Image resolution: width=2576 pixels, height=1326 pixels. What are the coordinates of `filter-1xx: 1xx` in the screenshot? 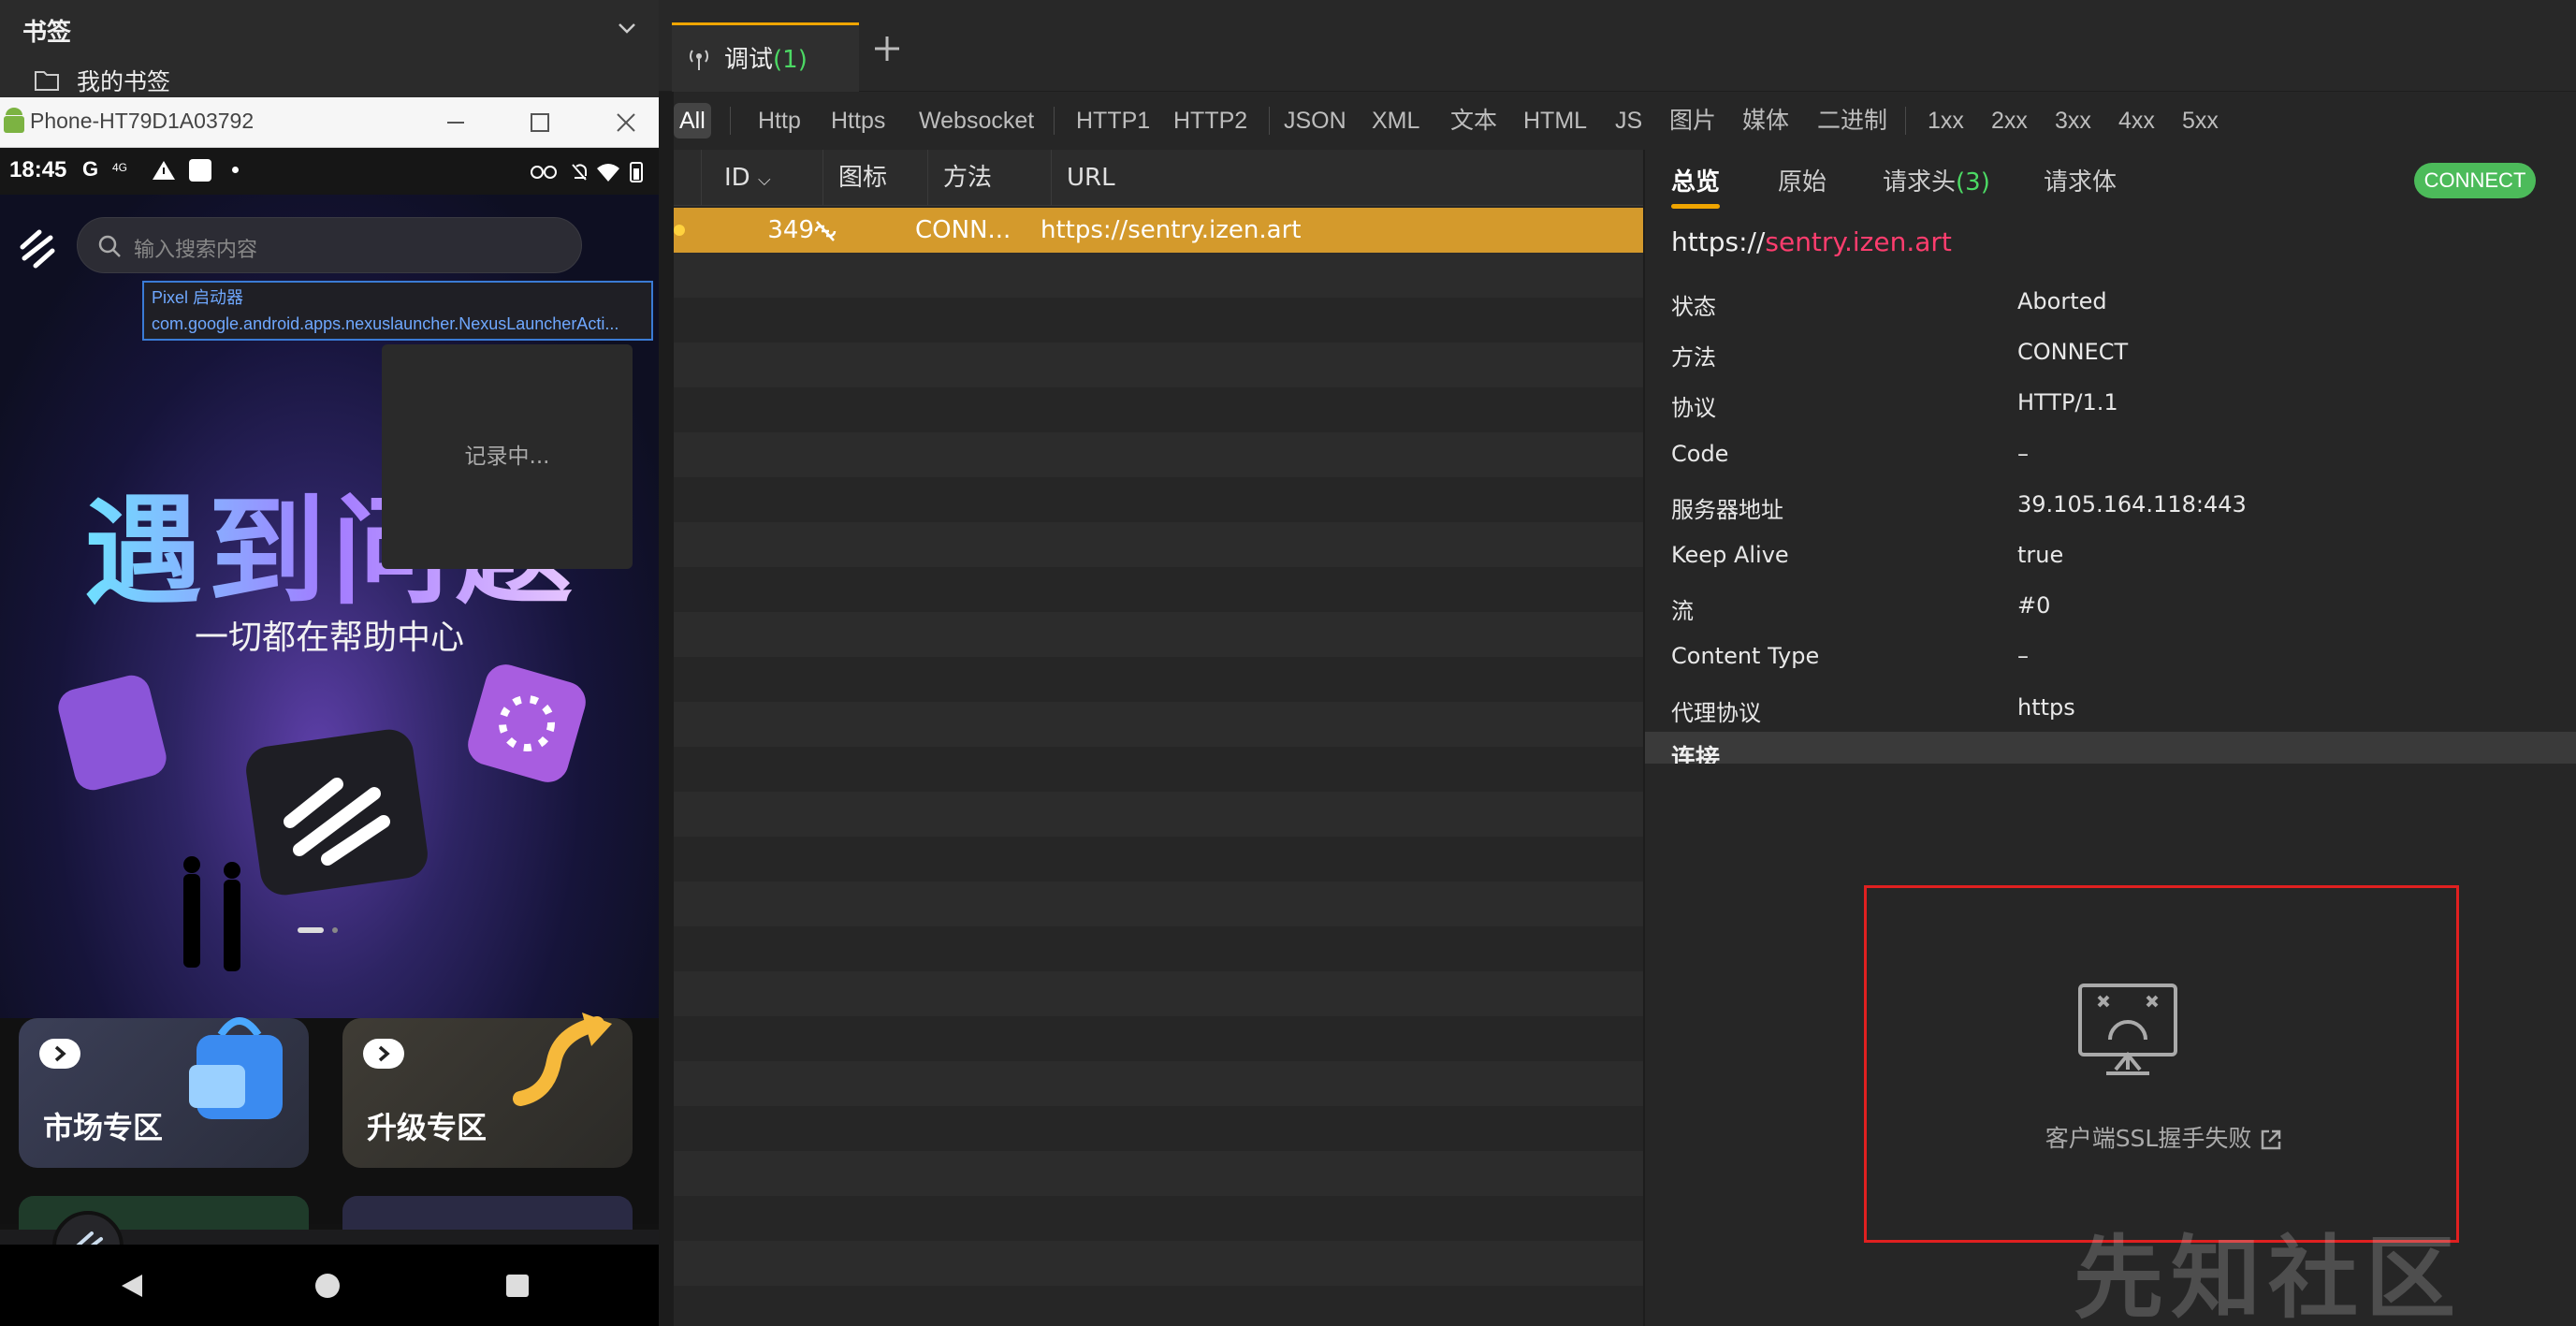 It's located at (1946, 121).